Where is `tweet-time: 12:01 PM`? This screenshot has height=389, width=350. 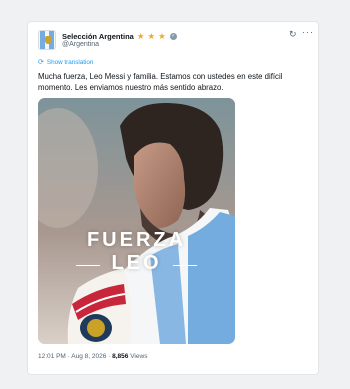 tweet-time: 12:01 PM is located at coordinates (52, 356).